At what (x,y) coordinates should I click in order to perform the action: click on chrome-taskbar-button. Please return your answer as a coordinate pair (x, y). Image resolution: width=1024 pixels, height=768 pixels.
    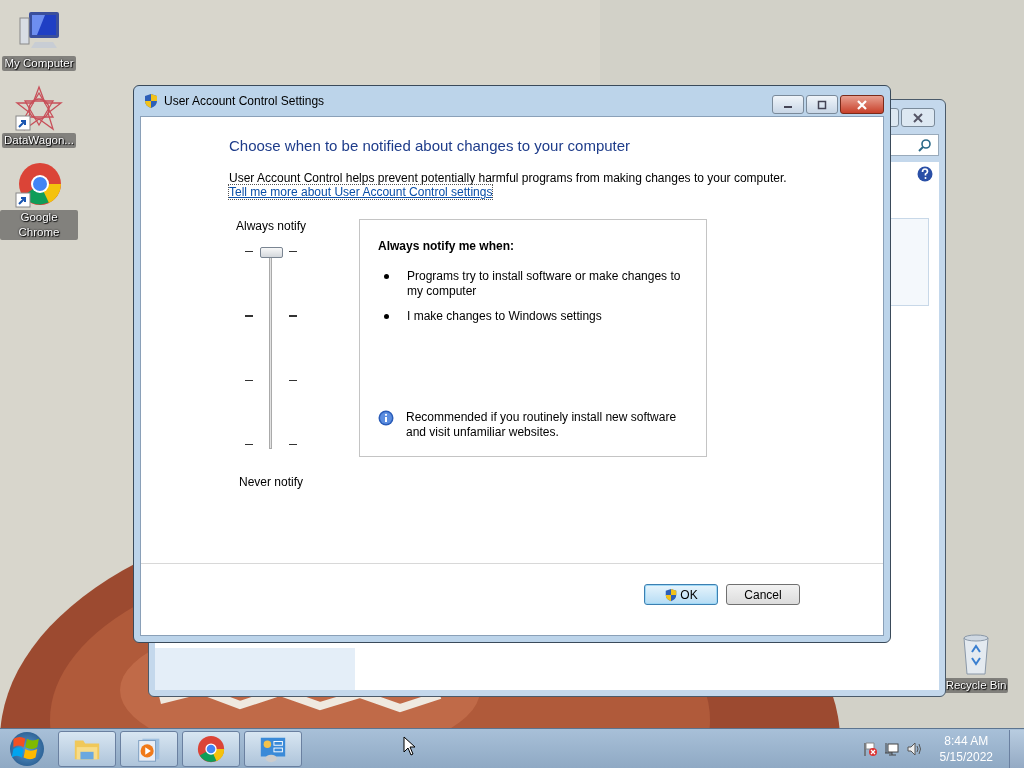
    Looking at the image, I should click on (211, 748).